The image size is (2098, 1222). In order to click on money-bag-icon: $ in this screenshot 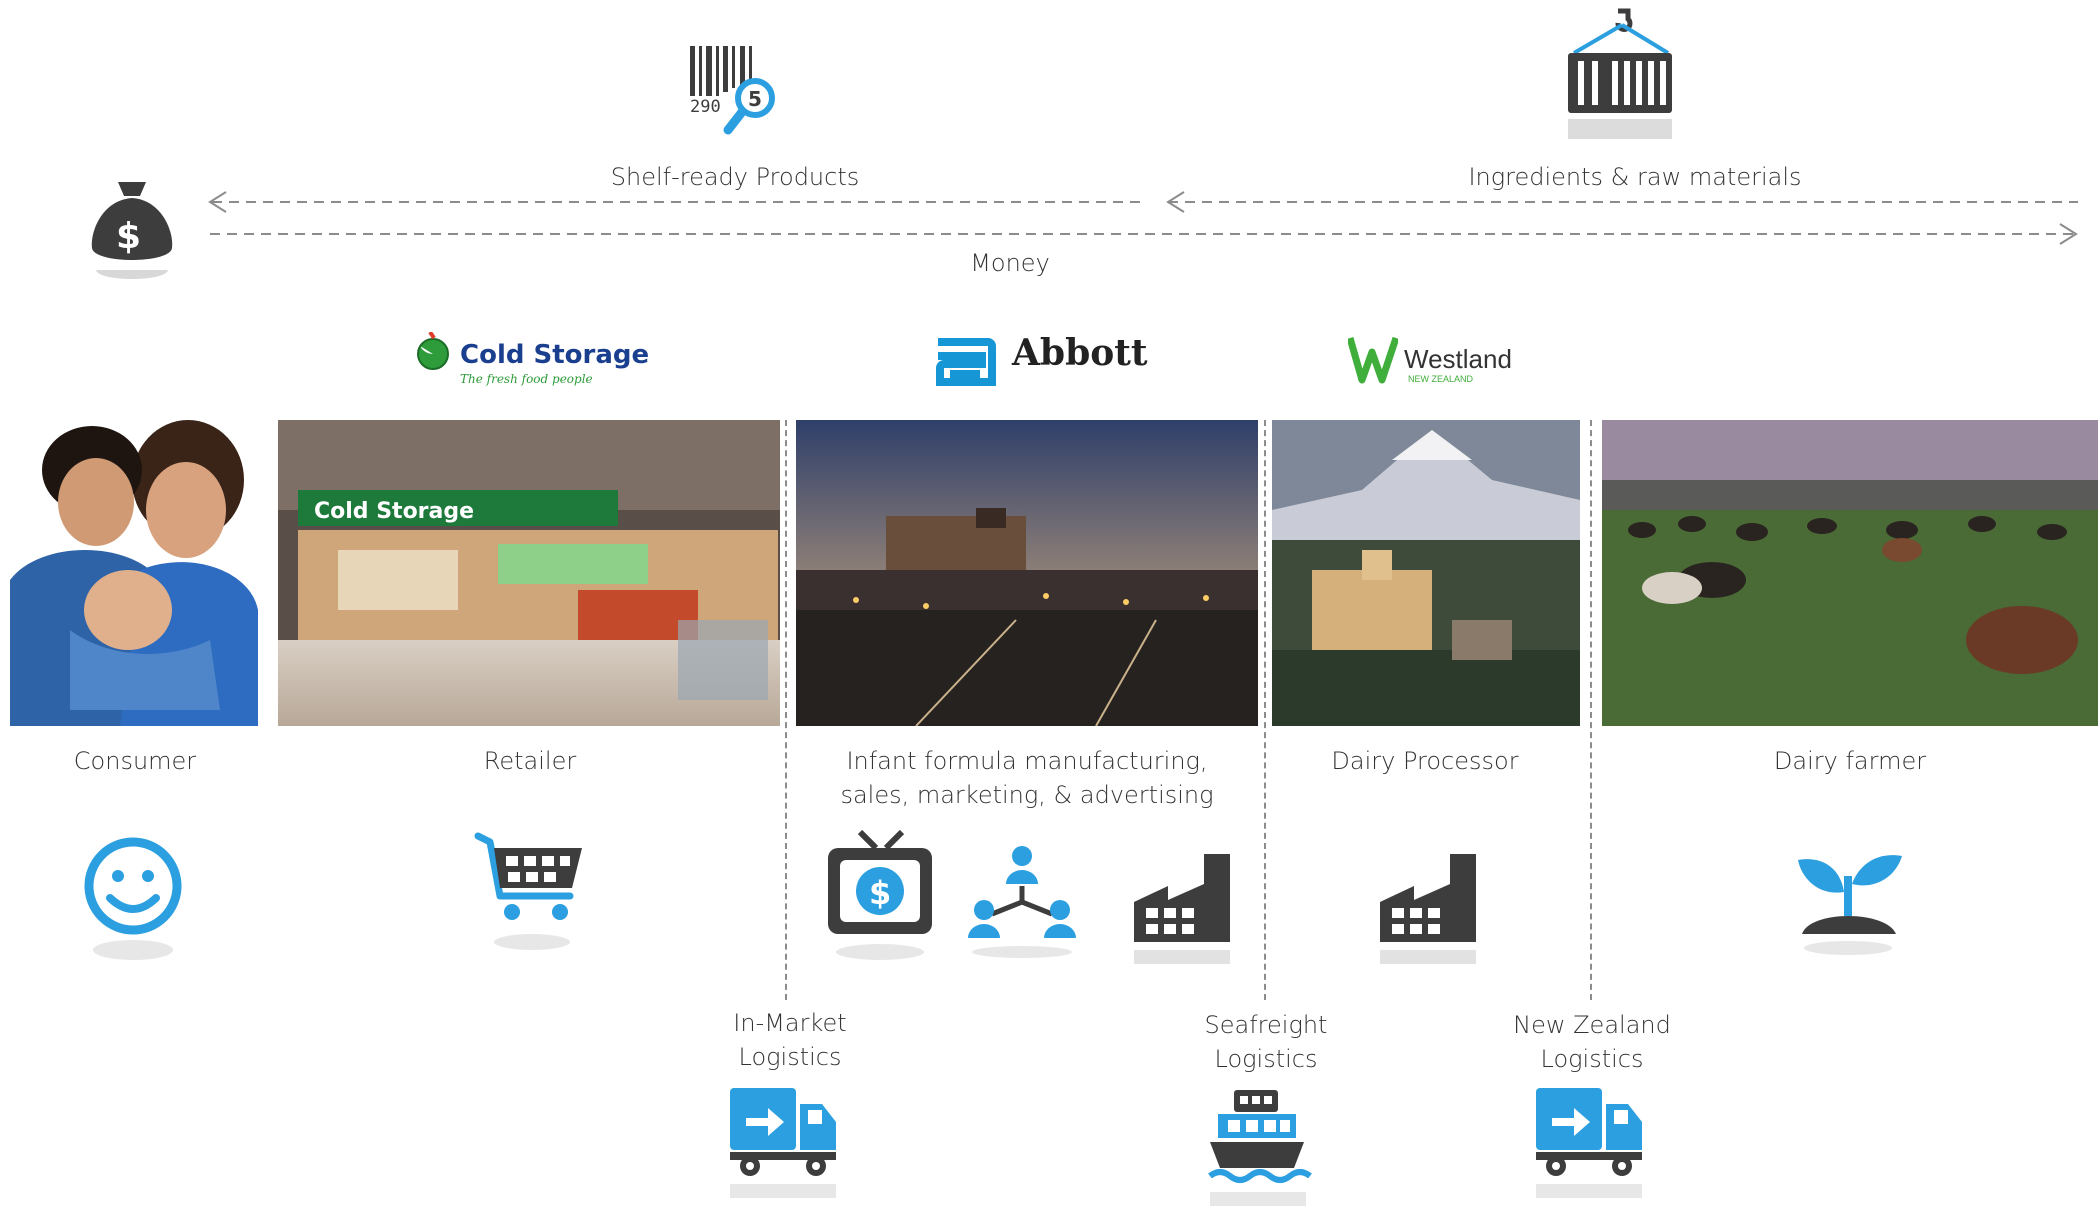, I will do `click(132, 235)`.